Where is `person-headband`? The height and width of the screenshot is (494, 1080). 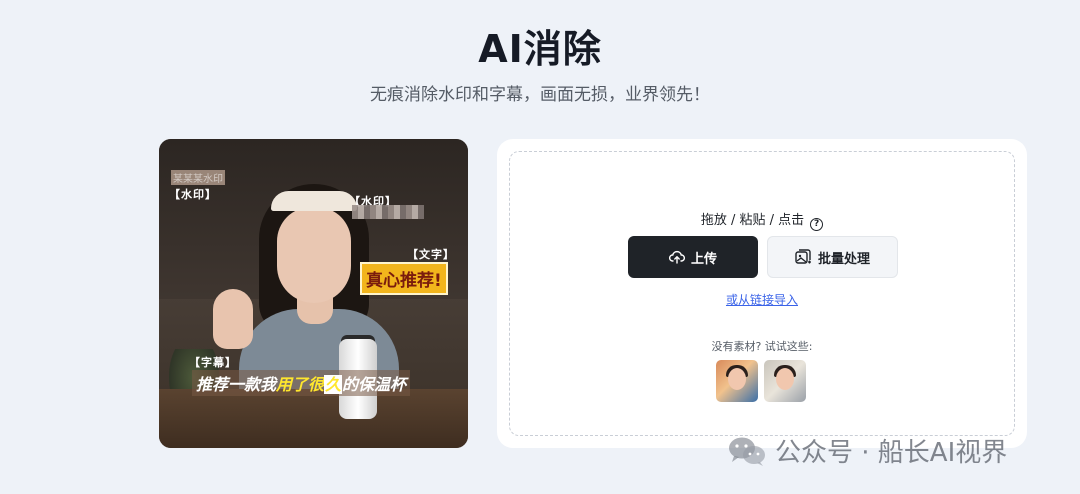 person-headband is located at coordinates (314, 201).